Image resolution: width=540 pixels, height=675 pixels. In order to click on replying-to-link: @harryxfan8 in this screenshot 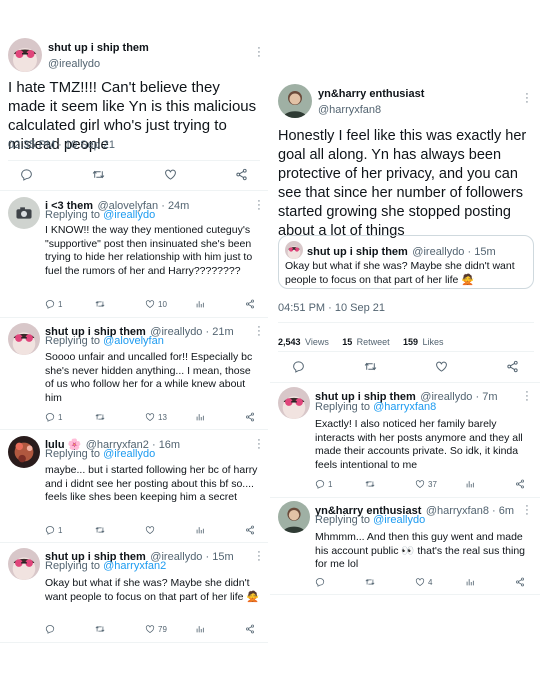, I will do `click(404, 407)`.